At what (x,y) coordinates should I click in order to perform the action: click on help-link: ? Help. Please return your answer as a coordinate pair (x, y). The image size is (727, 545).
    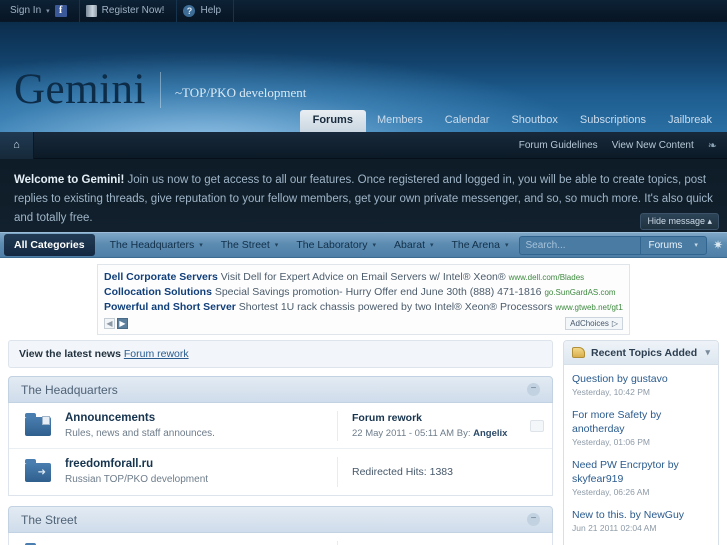
    Looking at the image, I should click on (206, 11).